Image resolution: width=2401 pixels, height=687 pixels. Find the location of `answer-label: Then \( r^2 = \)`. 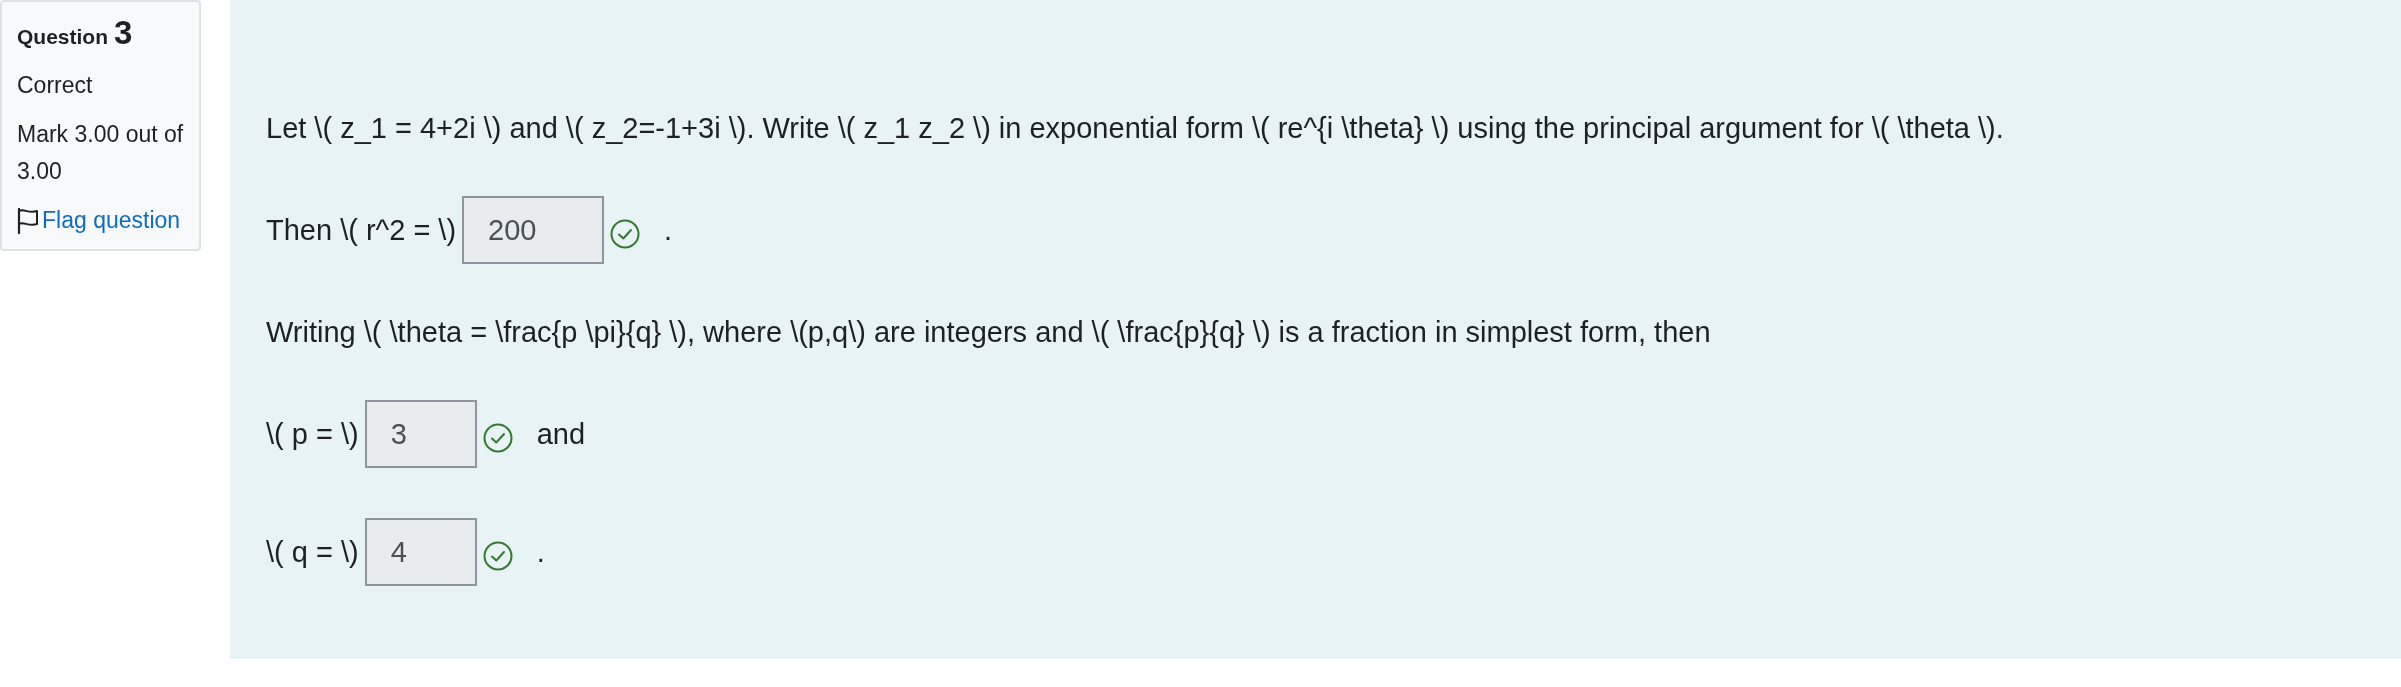

answer-label: Then \( r^2 = \) is located at coordinates (361, 230).